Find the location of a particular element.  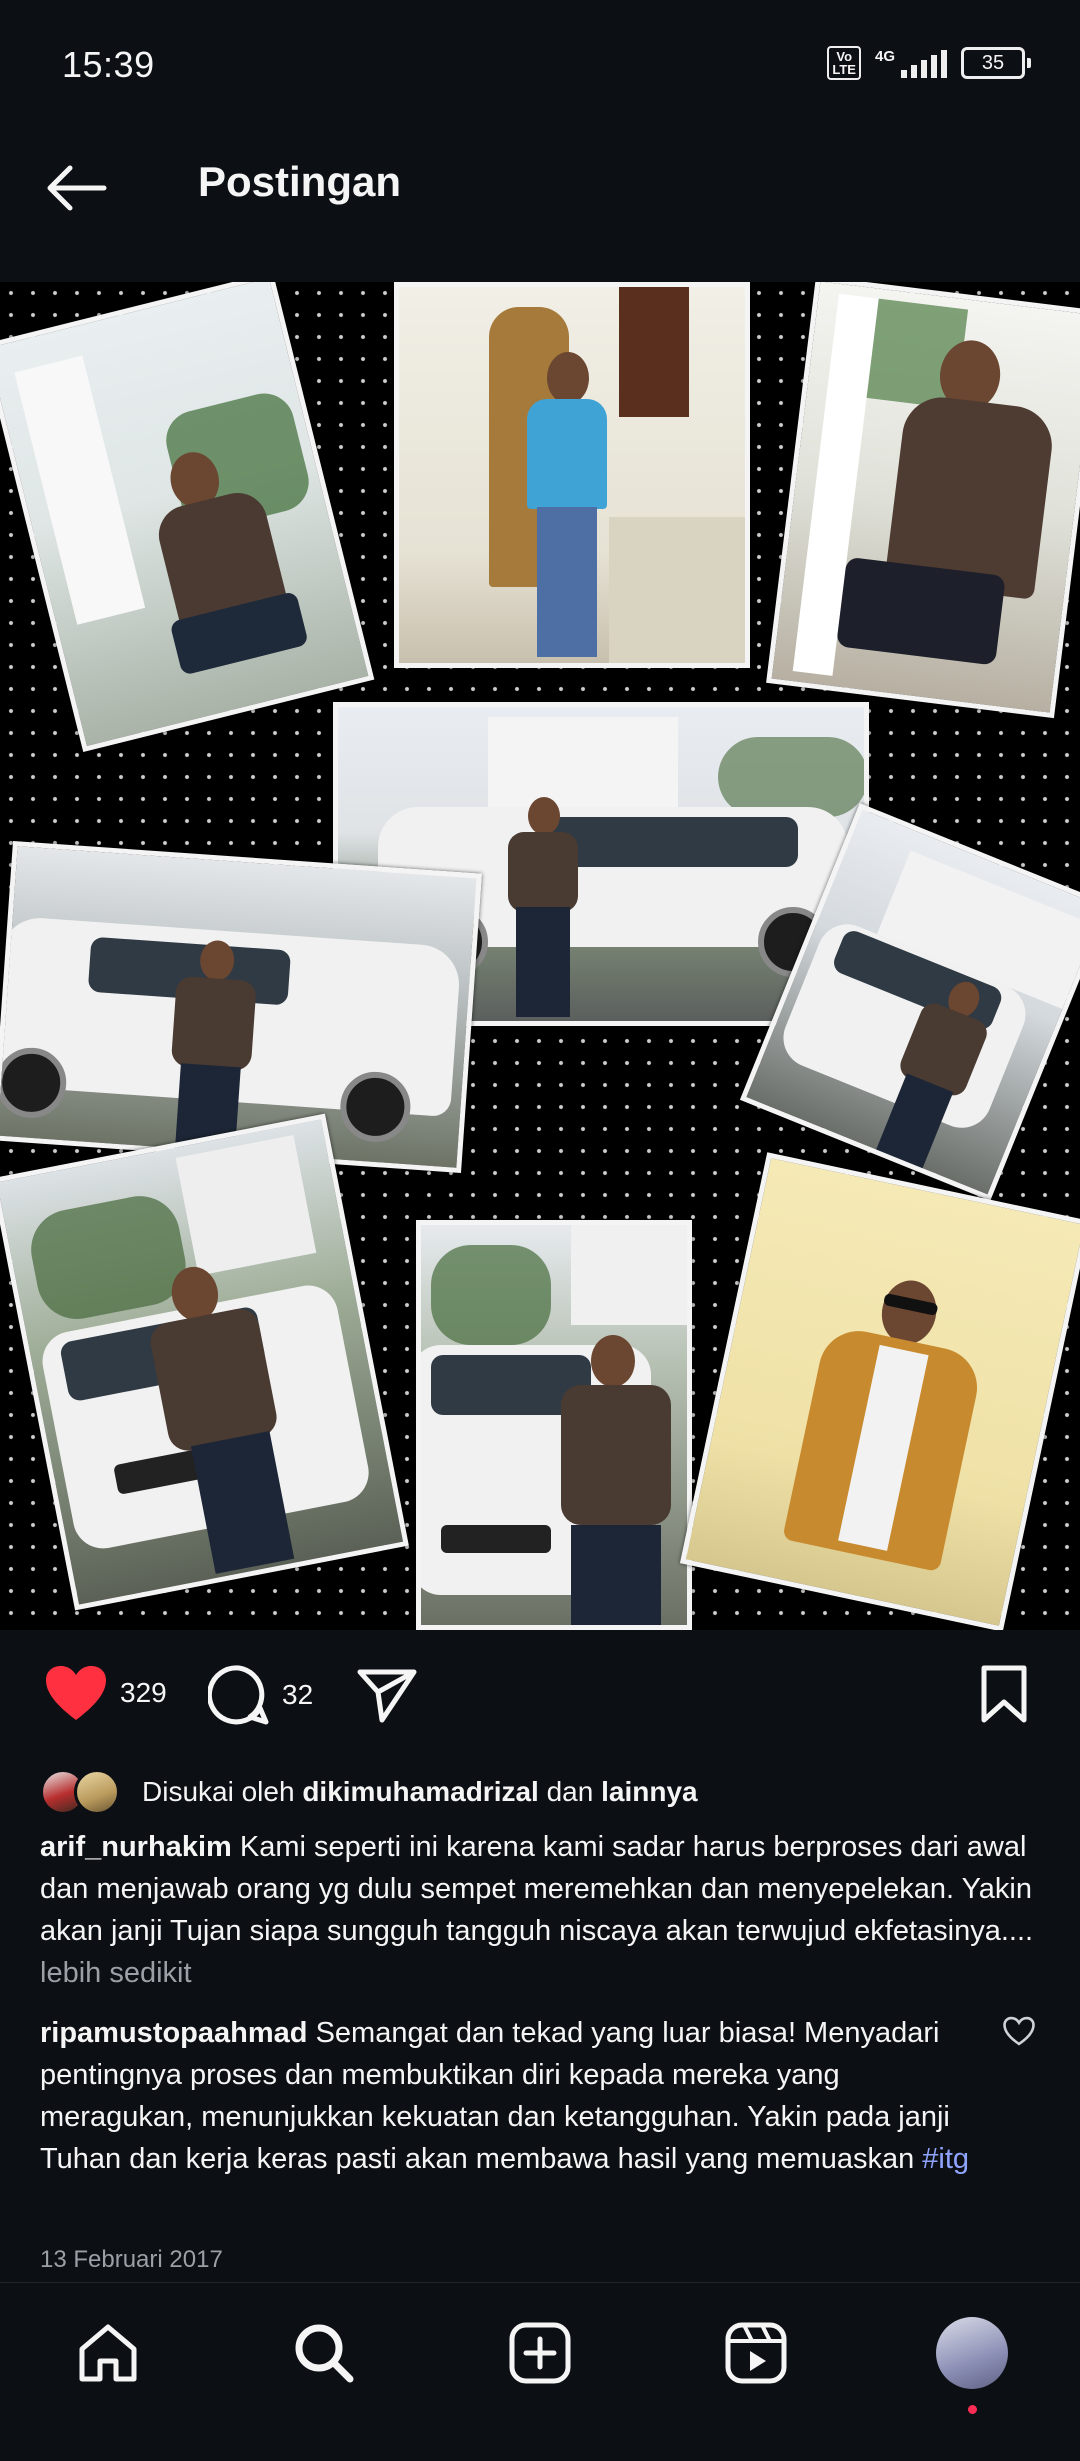

back-button is located at coordinates (76, 188).